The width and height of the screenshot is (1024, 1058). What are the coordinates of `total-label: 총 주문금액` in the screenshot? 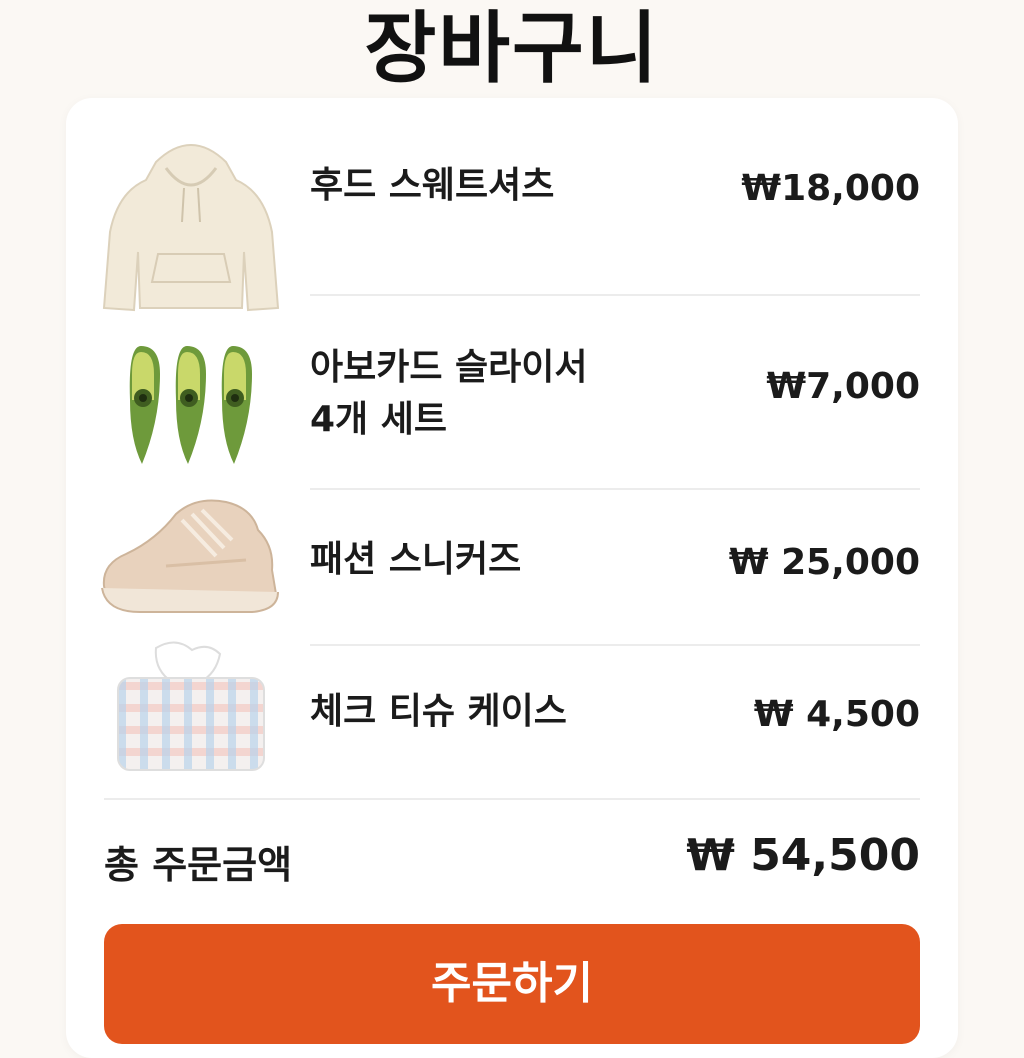 It's located at (198, 865).